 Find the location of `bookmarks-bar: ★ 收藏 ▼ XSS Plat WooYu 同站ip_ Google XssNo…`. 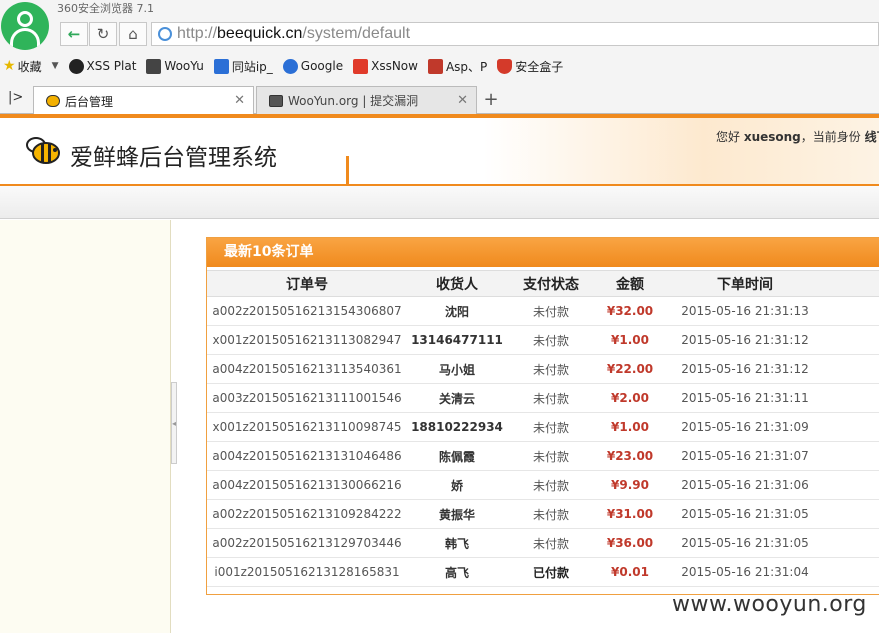

bookmarks-bar: ★ 收藏 ▼ XSS Plat WooYu 同站ip_ Google XssNo… is located at coordinates (439, 66).